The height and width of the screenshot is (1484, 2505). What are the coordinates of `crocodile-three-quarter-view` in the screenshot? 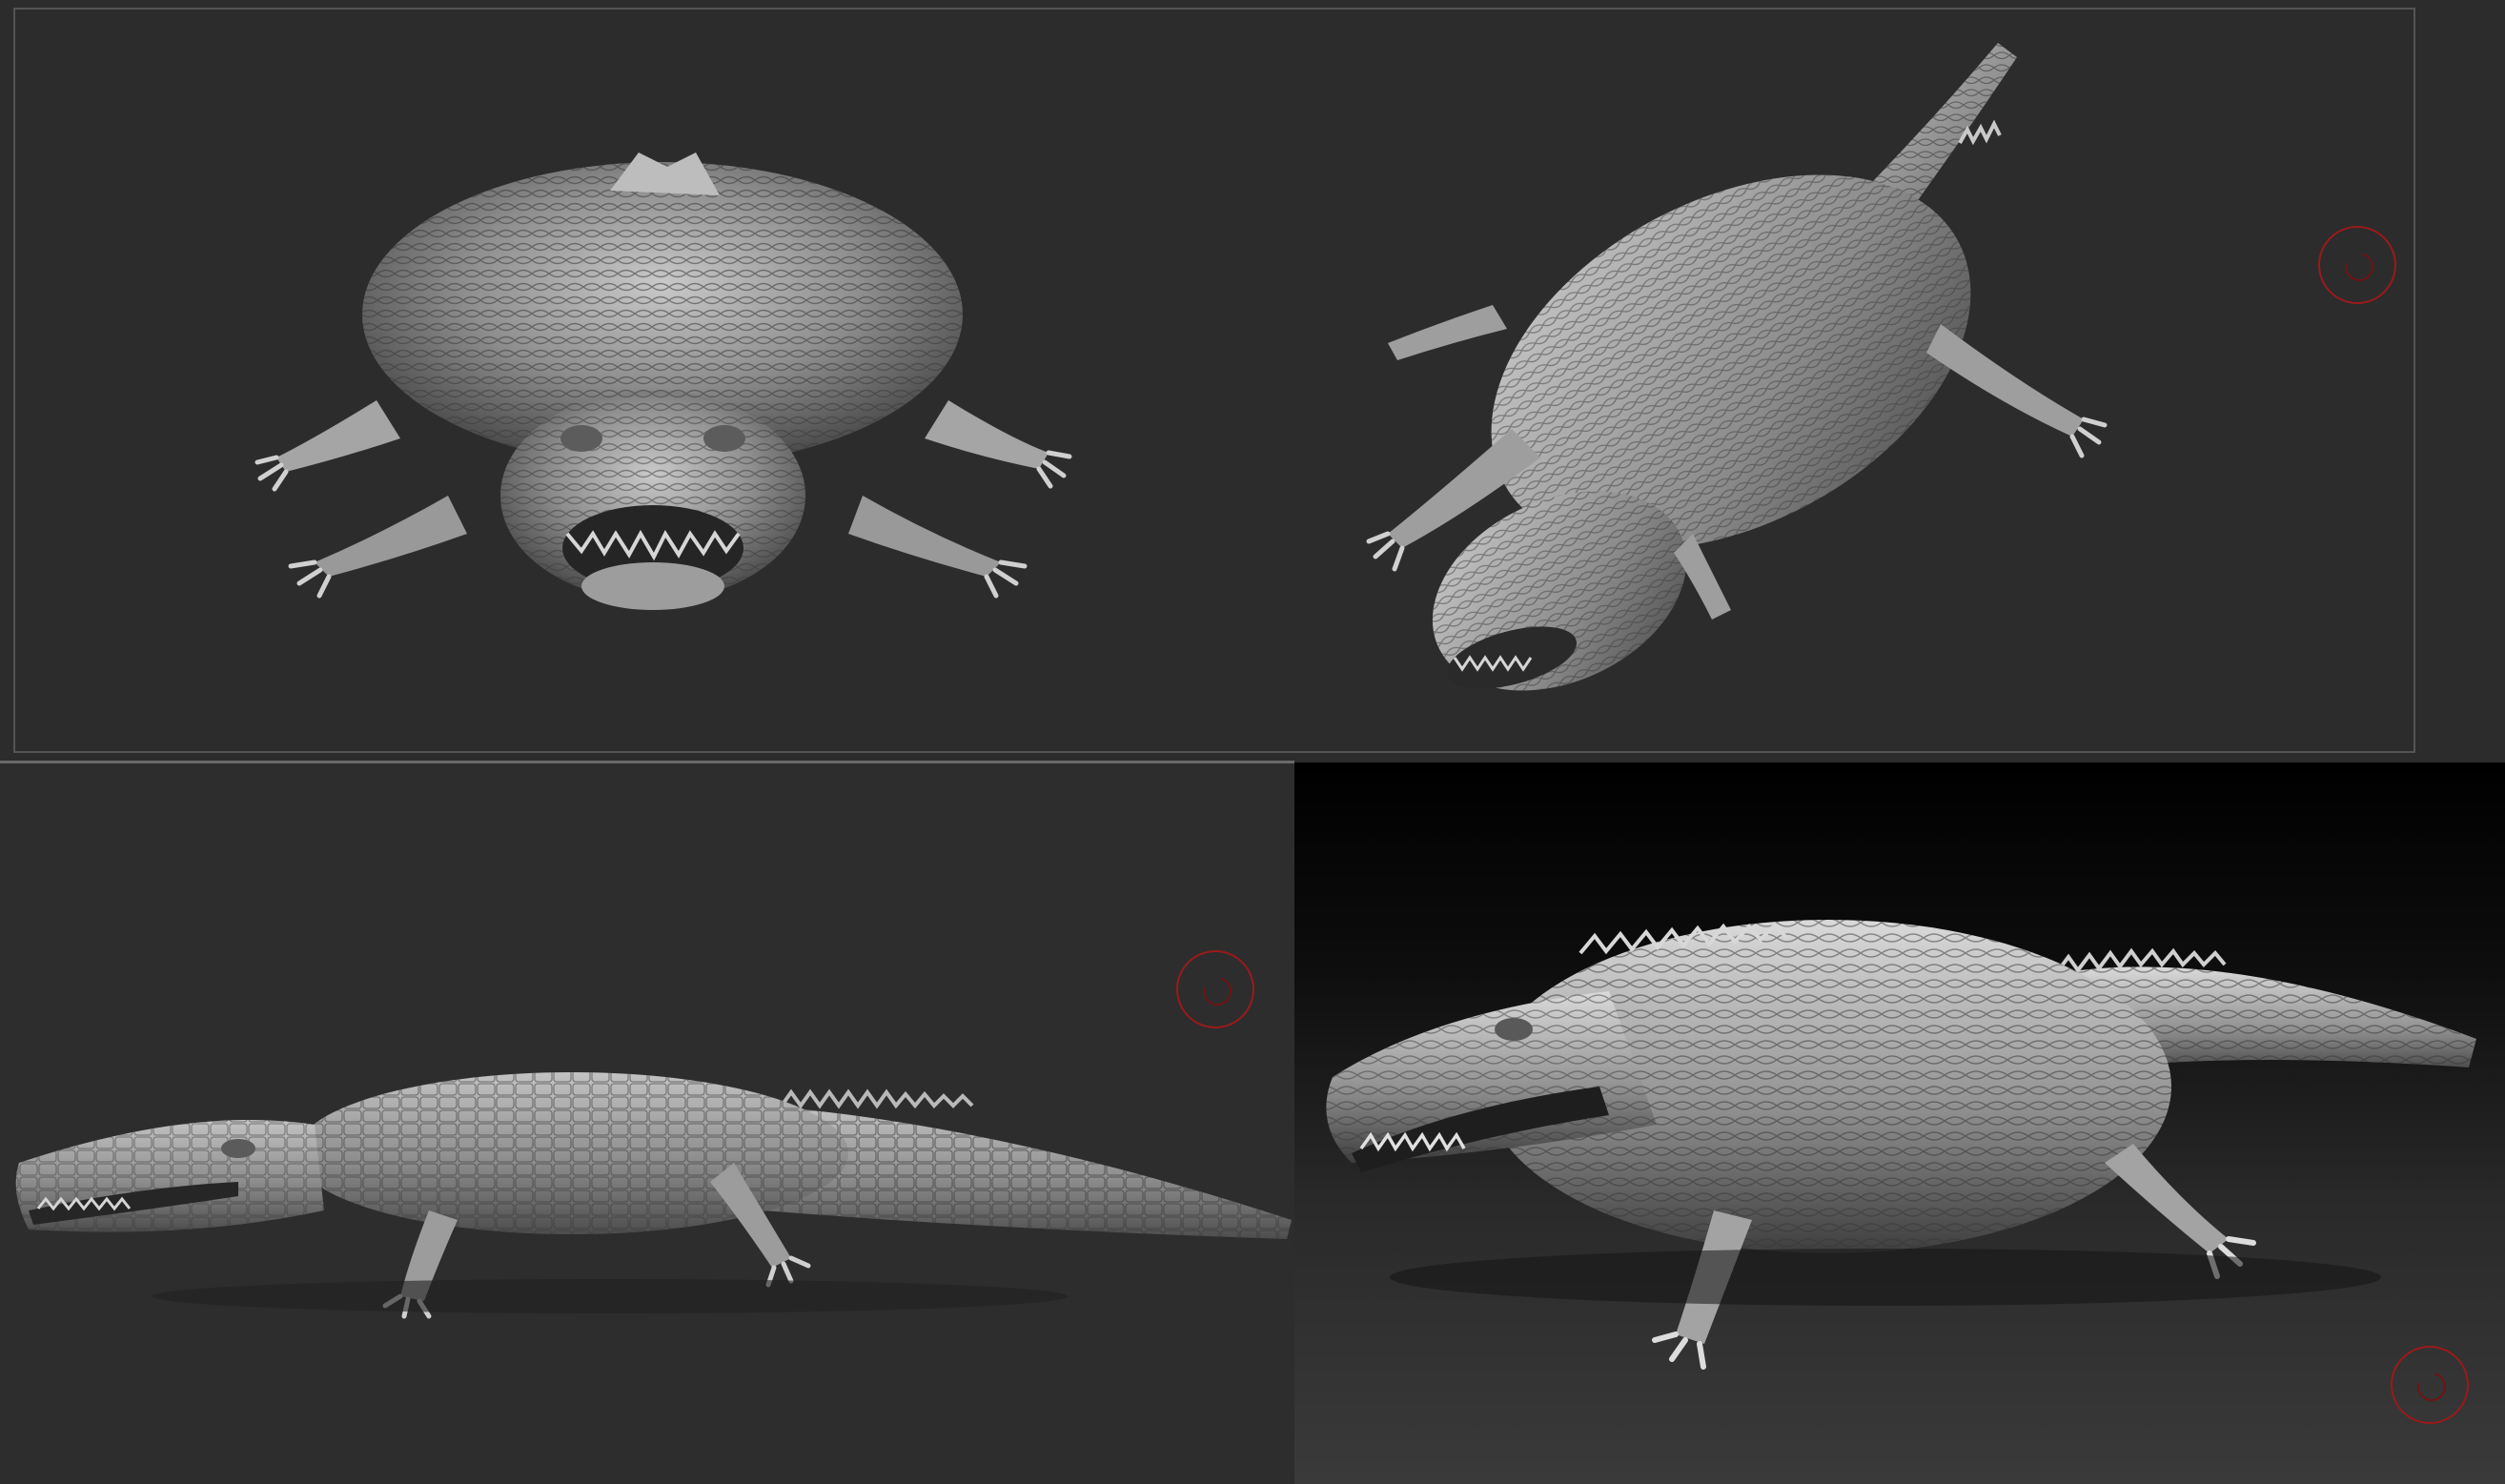 It's located at (1737, 367).